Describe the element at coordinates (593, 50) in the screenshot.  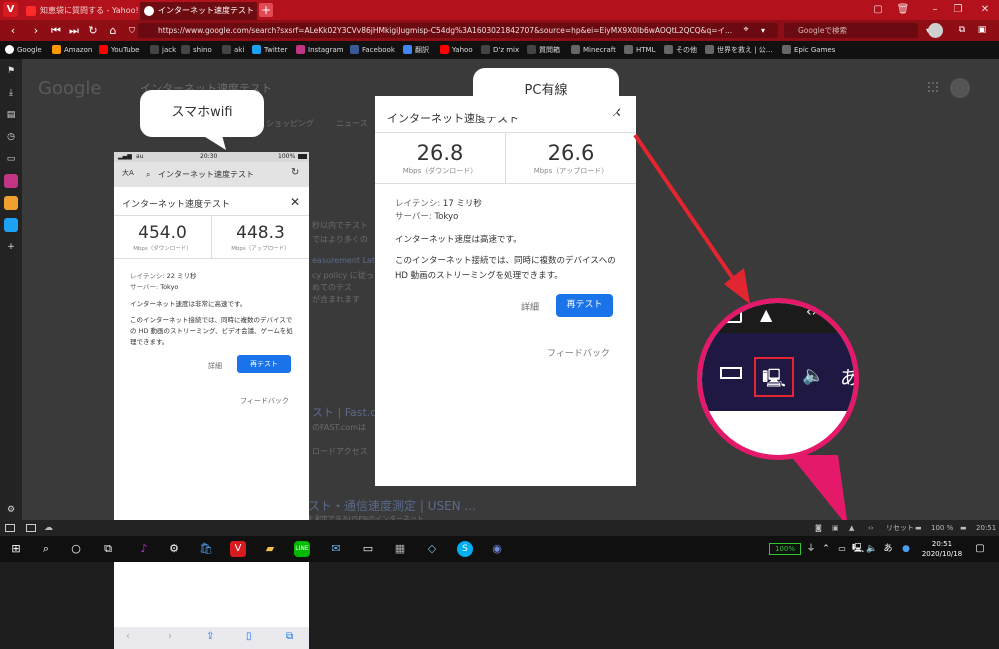
I see `bookmark-minecraft: Minecraft` at that location.